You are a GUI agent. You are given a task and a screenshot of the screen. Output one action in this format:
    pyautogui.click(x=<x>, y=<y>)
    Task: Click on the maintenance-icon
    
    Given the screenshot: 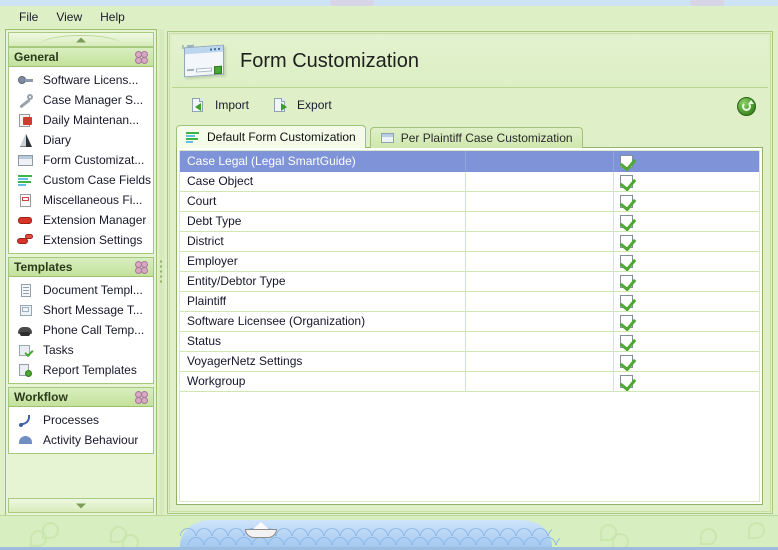 What is the action you would take?
    pyautogui.click(x=25, y=120)
    